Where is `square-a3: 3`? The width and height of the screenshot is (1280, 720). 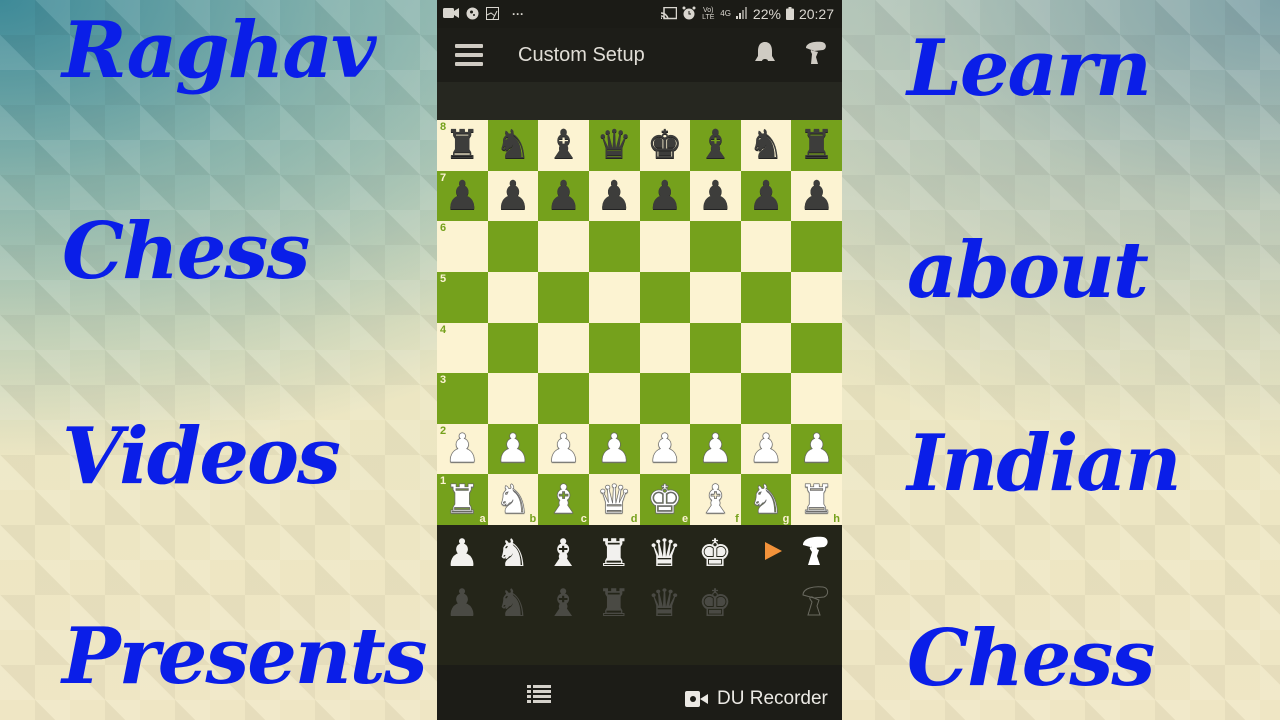
square-a3: 3 is located at coordinates (462, 398).